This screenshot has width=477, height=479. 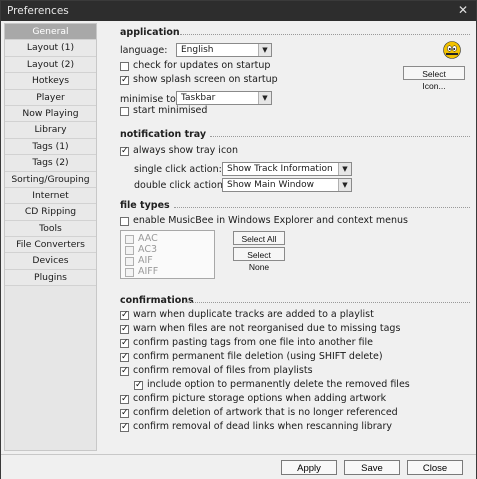 What do you see at coordinates (38, 11) in the screenshot?
I see `window-title: Preferences` at bounding box center [38, 11].